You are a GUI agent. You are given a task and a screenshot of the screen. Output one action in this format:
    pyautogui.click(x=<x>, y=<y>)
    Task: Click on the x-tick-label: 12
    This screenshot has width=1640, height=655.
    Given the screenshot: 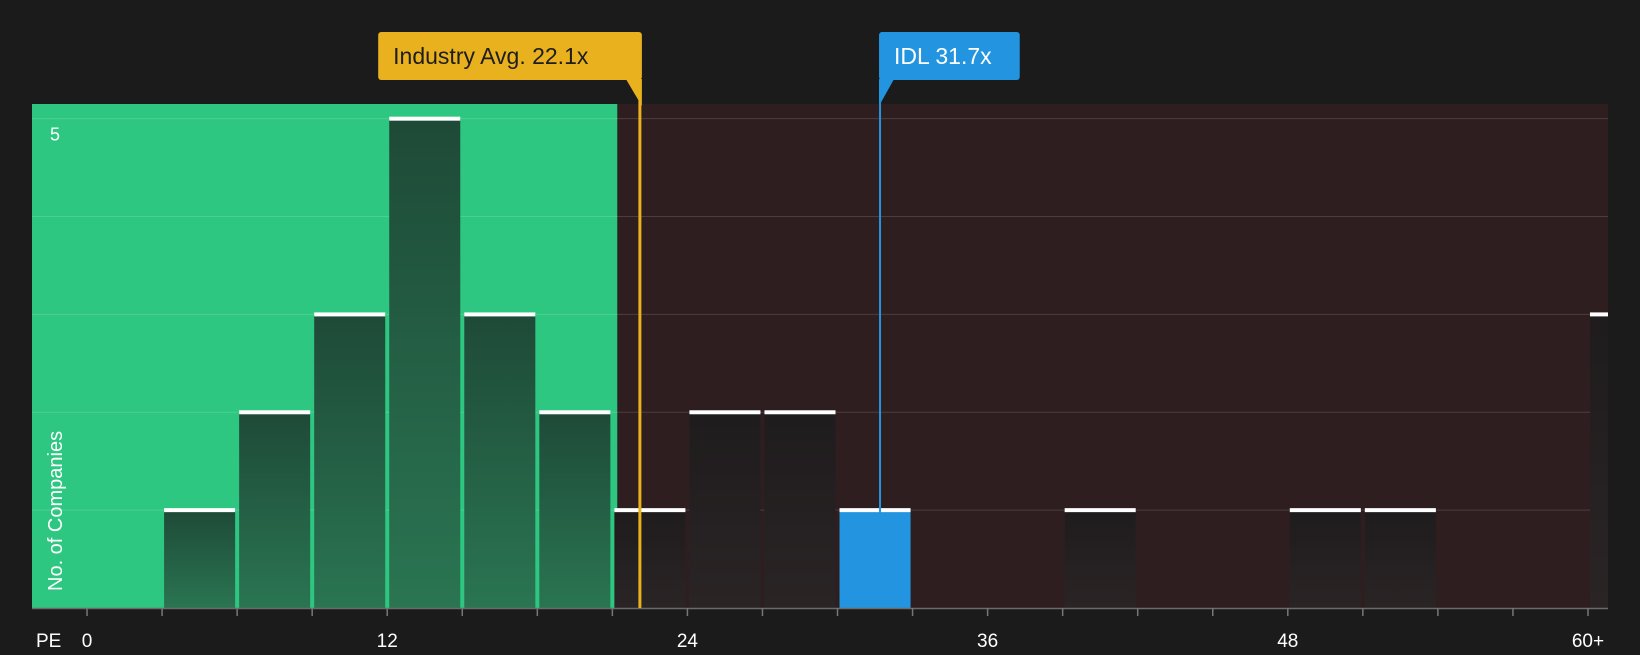 What is the action you would take?
    pyautogui.click(x=387, y=640)
    